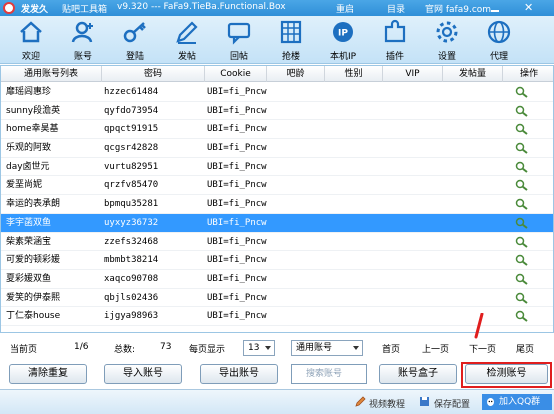 This screenshot has height=414, width=554. What do you see at coordinates (354, 74) in the screenshot?
I see `col-header-gender: 性别` at bounding box center [354, 74].